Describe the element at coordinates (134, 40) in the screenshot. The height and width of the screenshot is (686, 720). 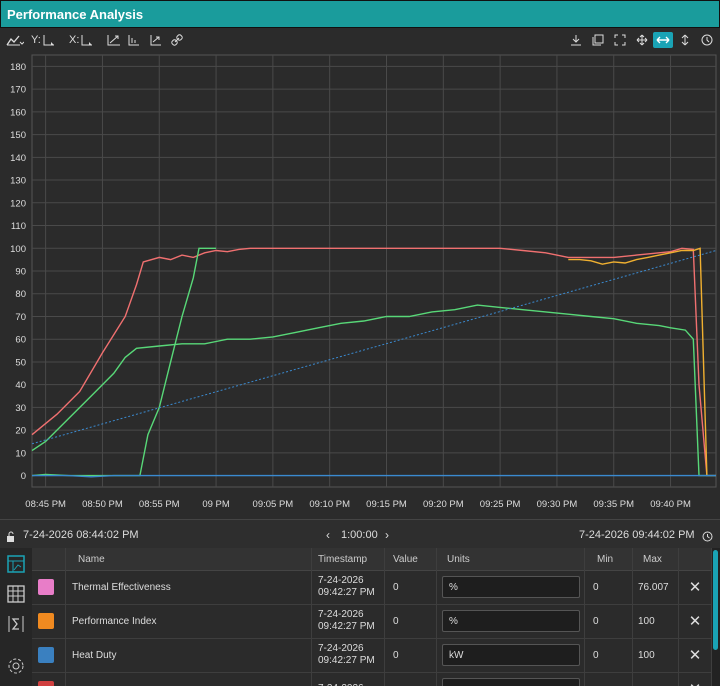
I see `bar-chart-icon` at that location.